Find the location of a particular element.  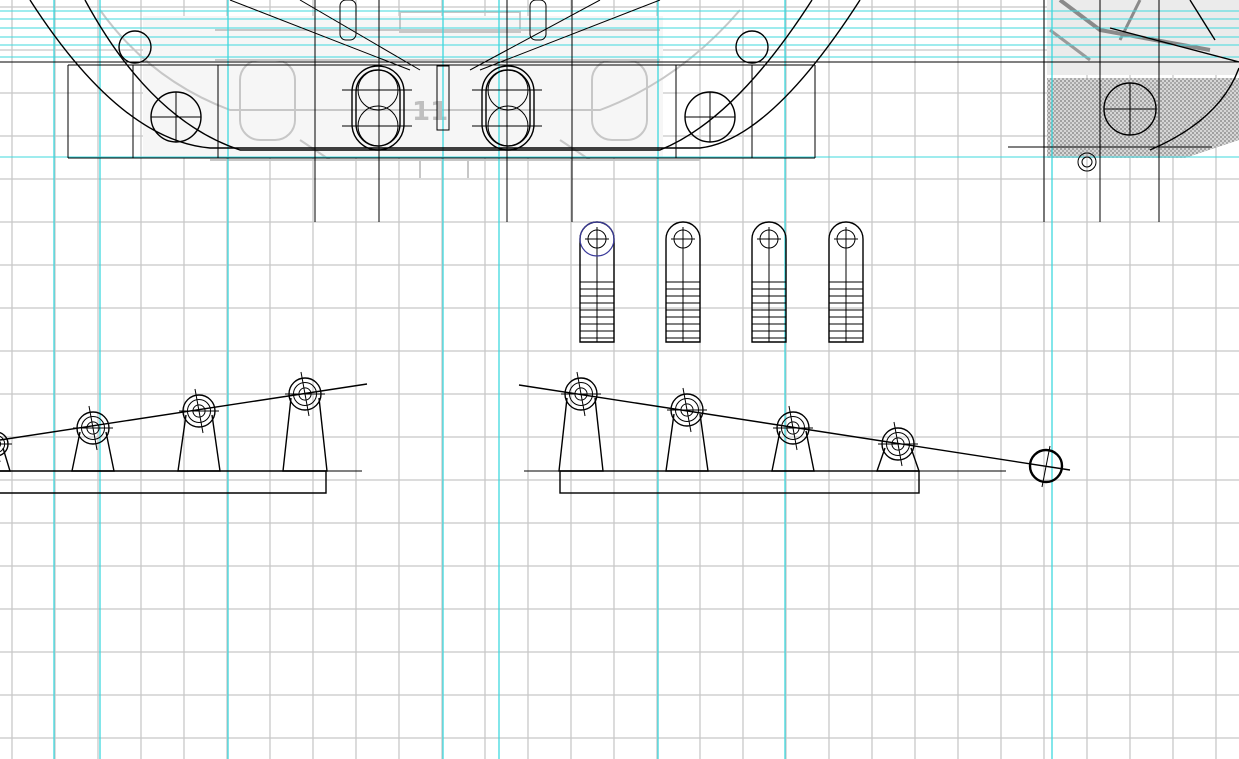

right-roller-assembly is located at coordinates (794, 432).